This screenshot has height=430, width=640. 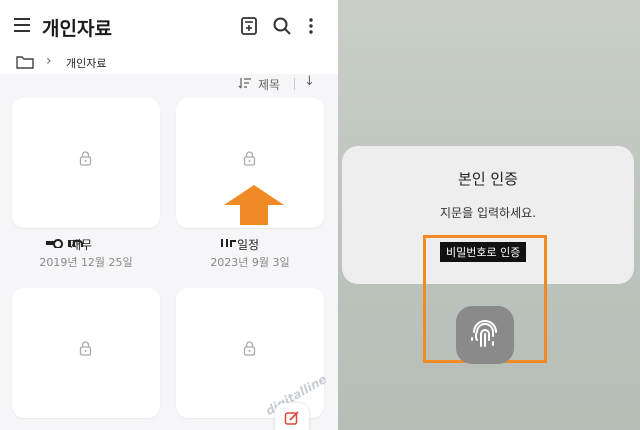 What do you see at coordinates (245, 83) in the screenshot?
I see `sort-icon` at bounding box center [245, 83].